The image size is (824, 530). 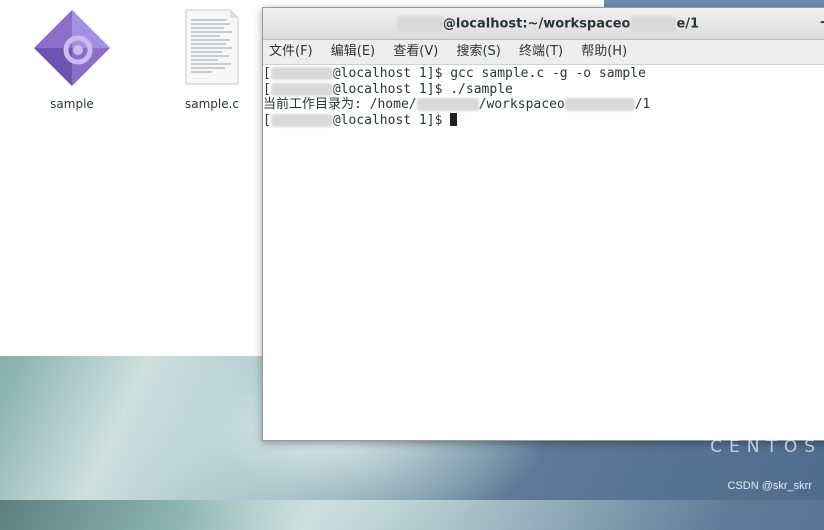 What do you see at coordinates (291, 52) in the screenshot?
I see `menu-file: 文件(F)` at bounding box center [291, 52].